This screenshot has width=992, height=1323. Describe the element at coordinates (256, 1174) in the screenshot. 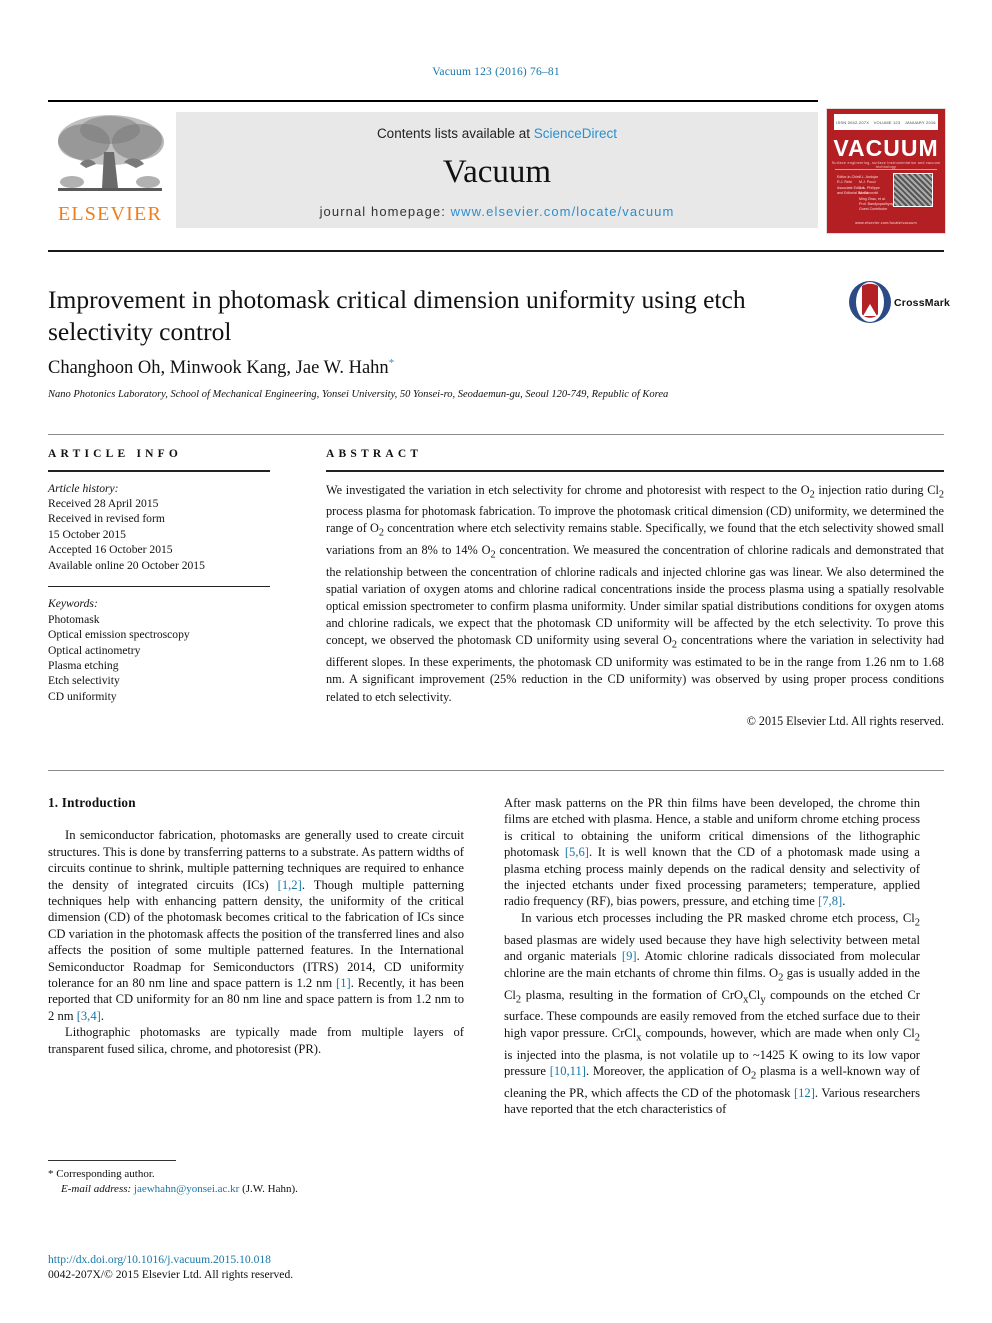

I see `footnote-corresponding-line: * Corresponding author.` at that location.